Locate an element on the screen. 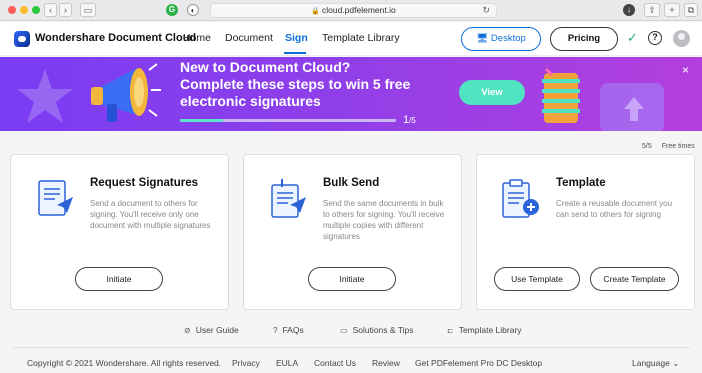 The height and width of the screenshot is (373, 702). nav-sign: Sign is located at coordinates (296, 38).